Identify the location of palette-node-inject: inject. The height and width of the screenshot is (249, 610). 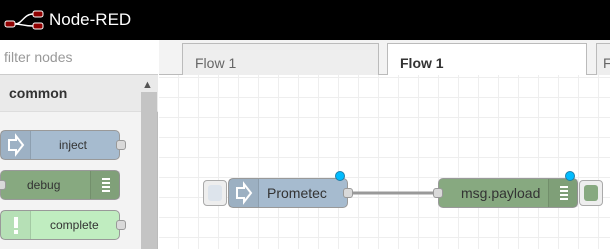
(63, 145).